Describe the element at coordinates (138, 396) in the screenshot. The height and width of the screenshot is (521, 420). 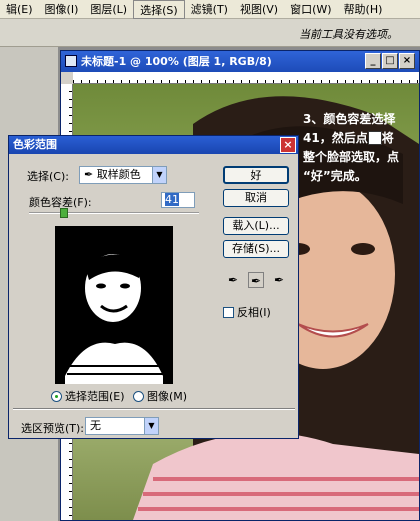
I see `radio-unselected-icon` at that location.